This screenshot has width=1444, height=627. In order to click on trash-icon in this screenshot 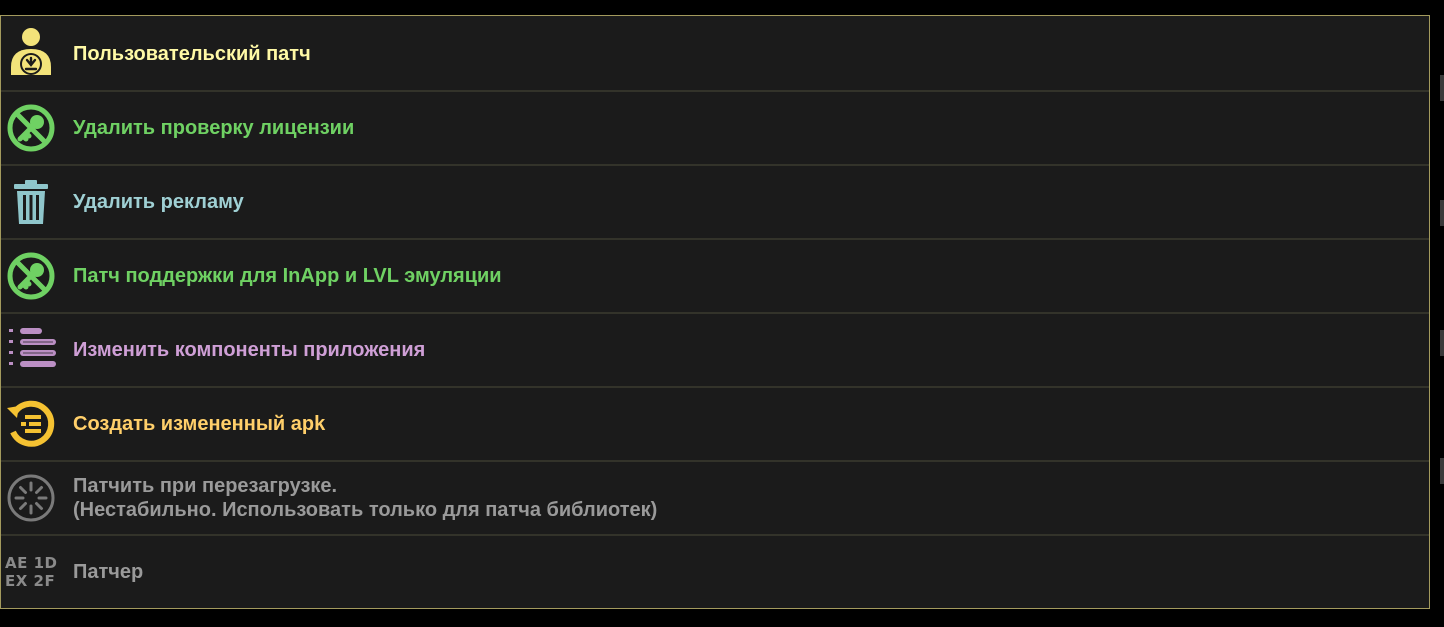, I will do `click(31, 202)`.